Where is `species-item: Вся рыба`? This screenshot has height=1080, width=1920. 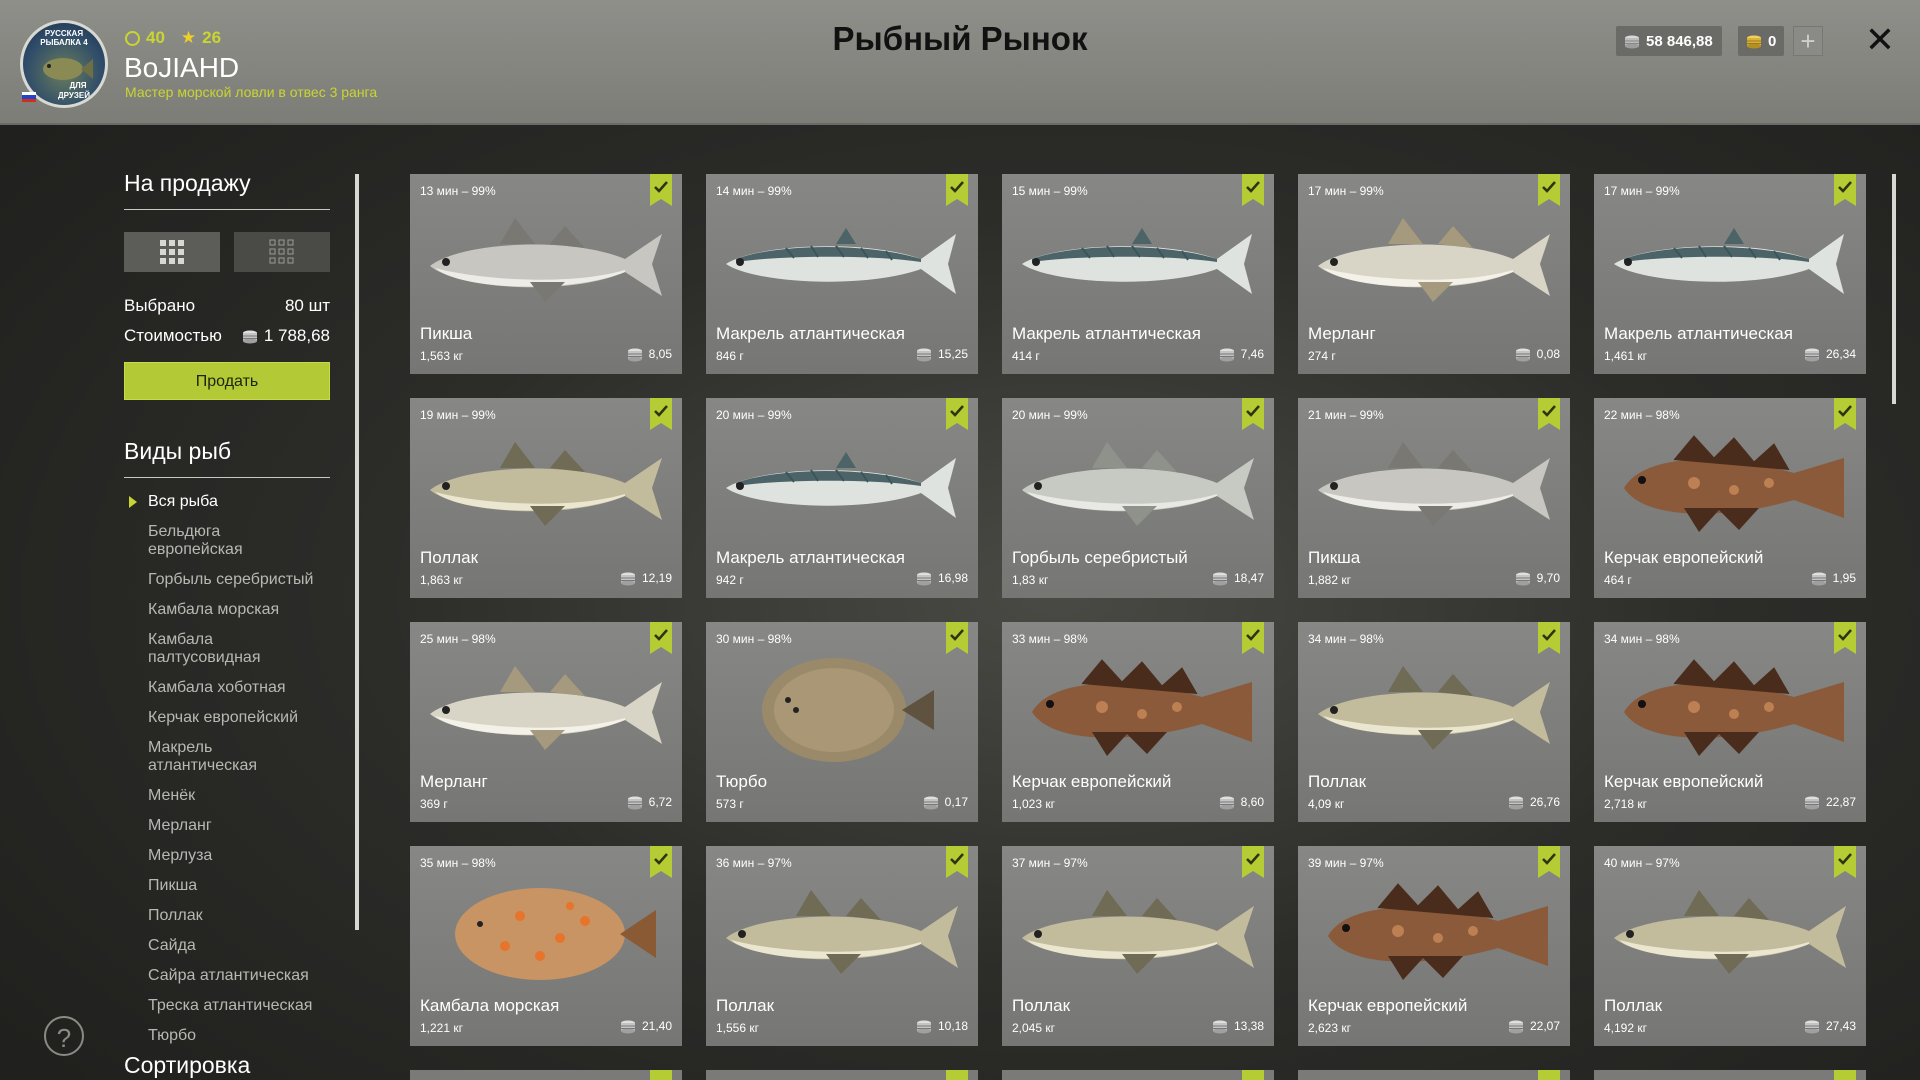
species-item: Вся рыба is located at coordinates (227, 502).